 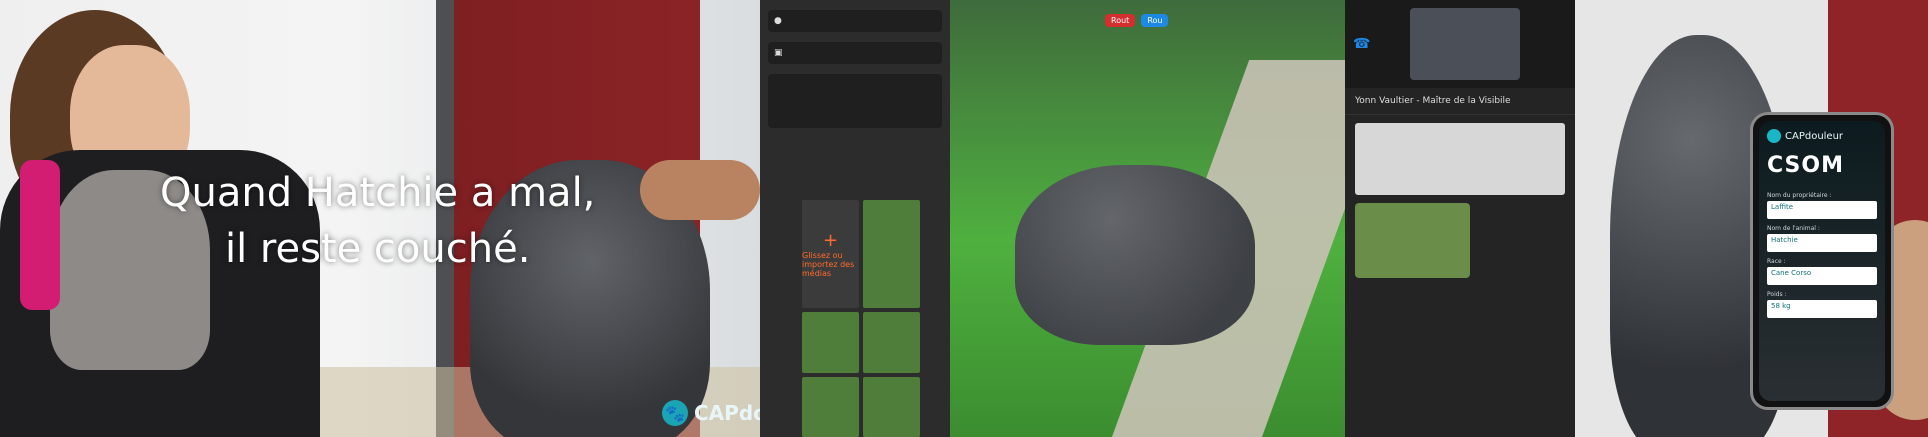 What do you see at coordinates (1135, 255) in the screenshot?
I see `dog-lying-on-grass` at bounding box center [1135, 255].